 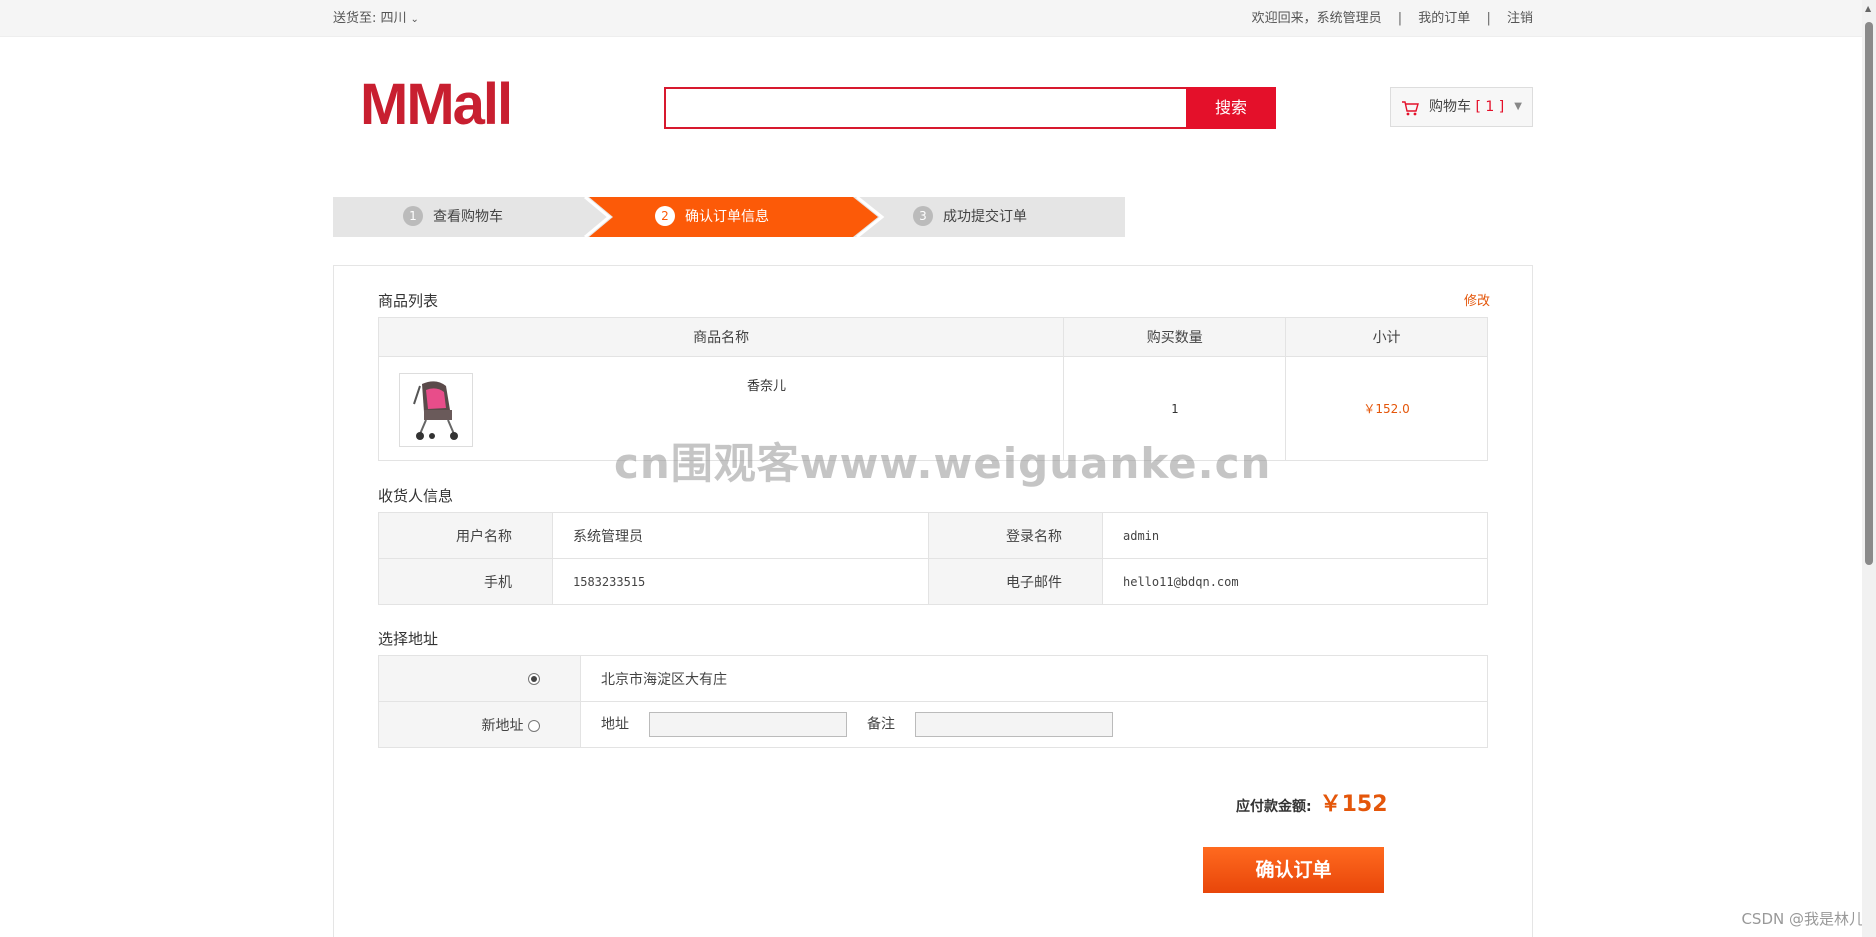 What do you see at coordinates (1869, 293) in the screenshot?
I see `scrollbar-thumb` at bounding box center [1869, 293].